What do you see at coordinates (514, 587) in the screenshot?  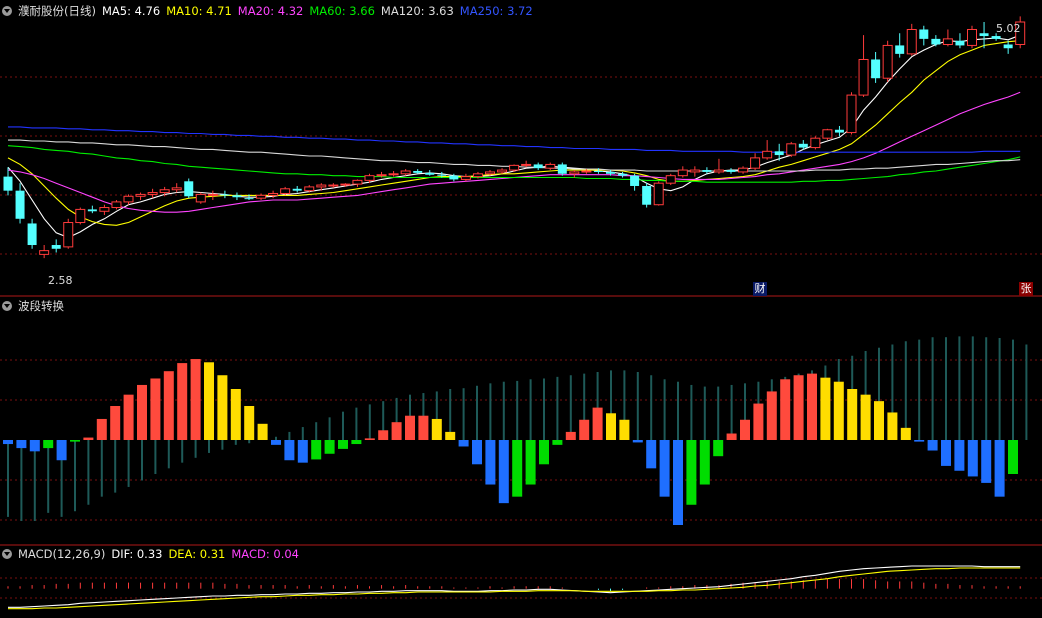 I see `macd-lines` at bounding box center [514, 587].